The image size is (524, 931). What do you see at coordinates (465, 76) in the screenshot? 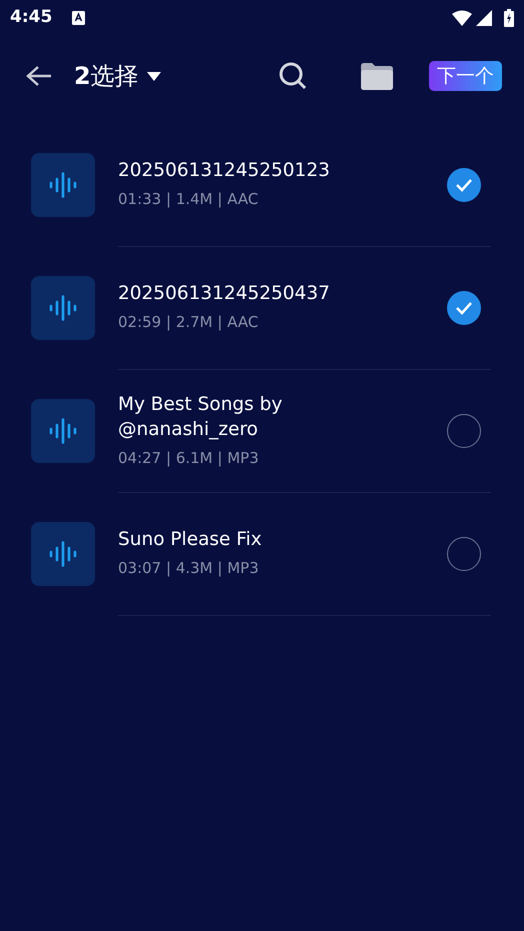
I see `next-button: 下一个` at bounding box center [465, 76].